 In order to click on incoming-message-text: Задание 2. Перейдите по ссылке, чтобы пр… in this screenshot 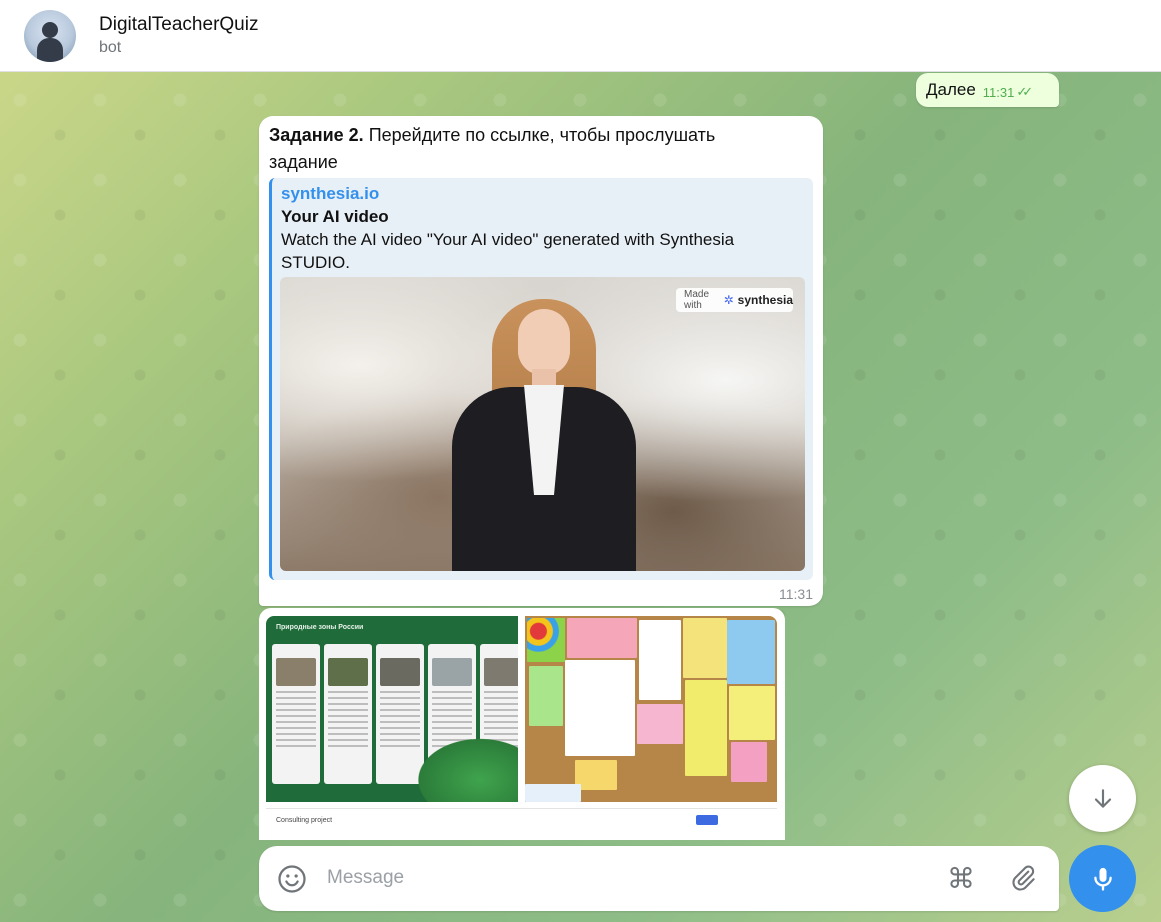, I will do `click(529, 149)`.